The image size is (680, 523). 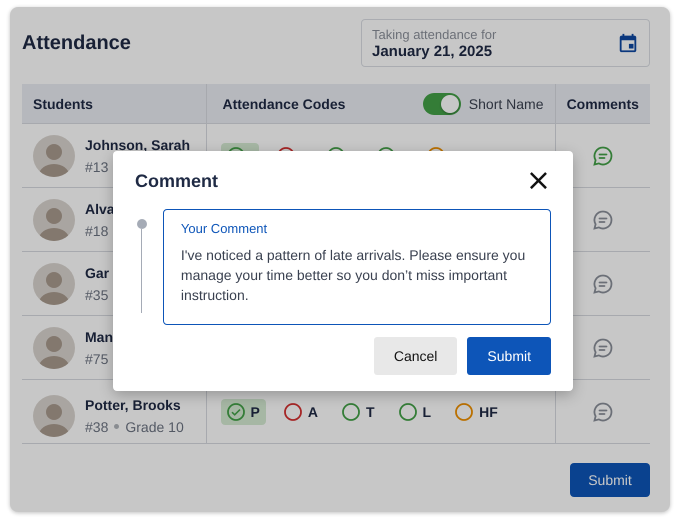 I want to click on dialog-title: Comment, so click(x=176, y=181).